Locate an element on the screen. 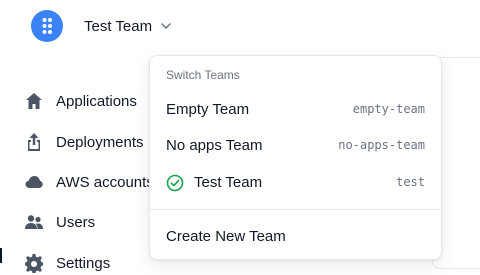 The height and width of the screenshot is (275, 480). team-option-slug: no-apps-team is located at coordinates (381, 145).